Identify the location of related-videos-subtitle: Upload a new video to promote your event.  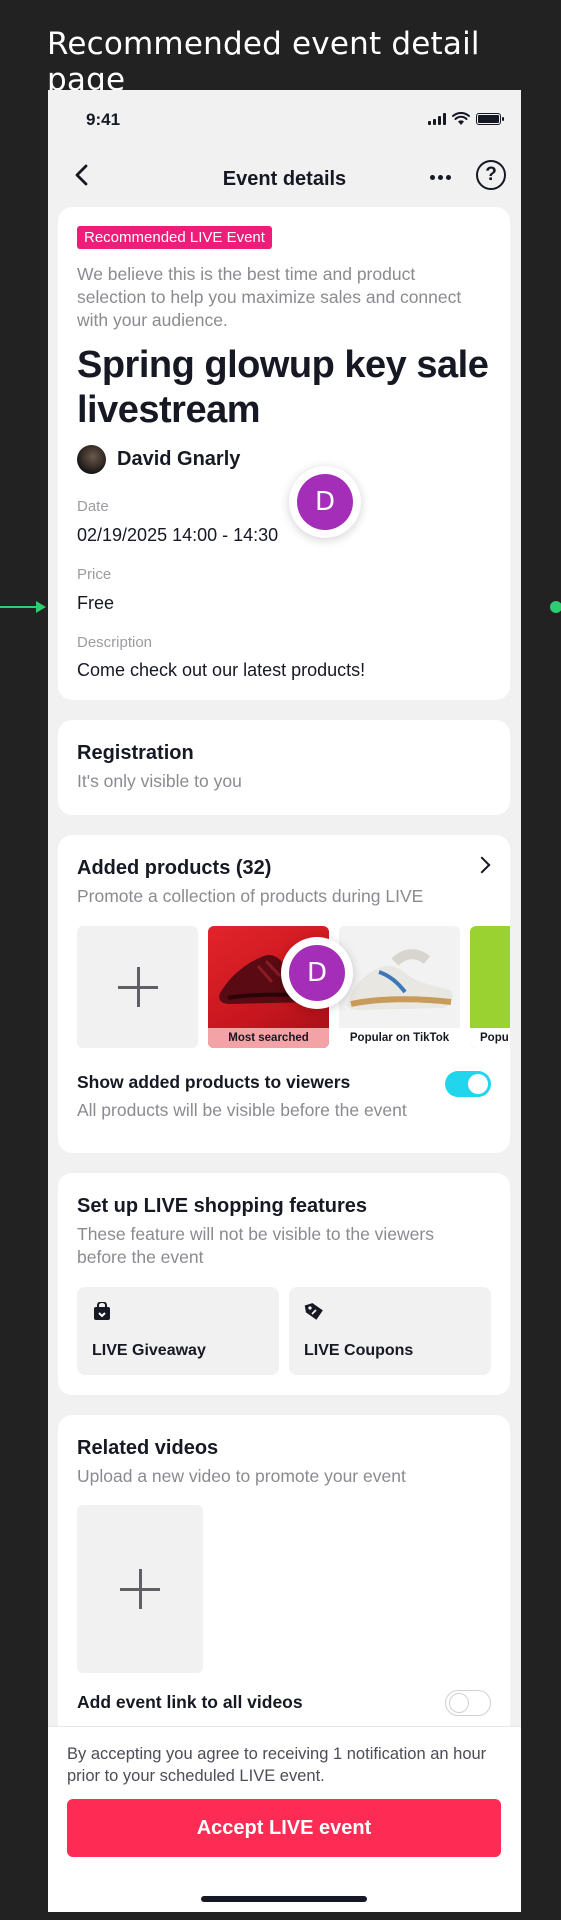
(241, 1476).